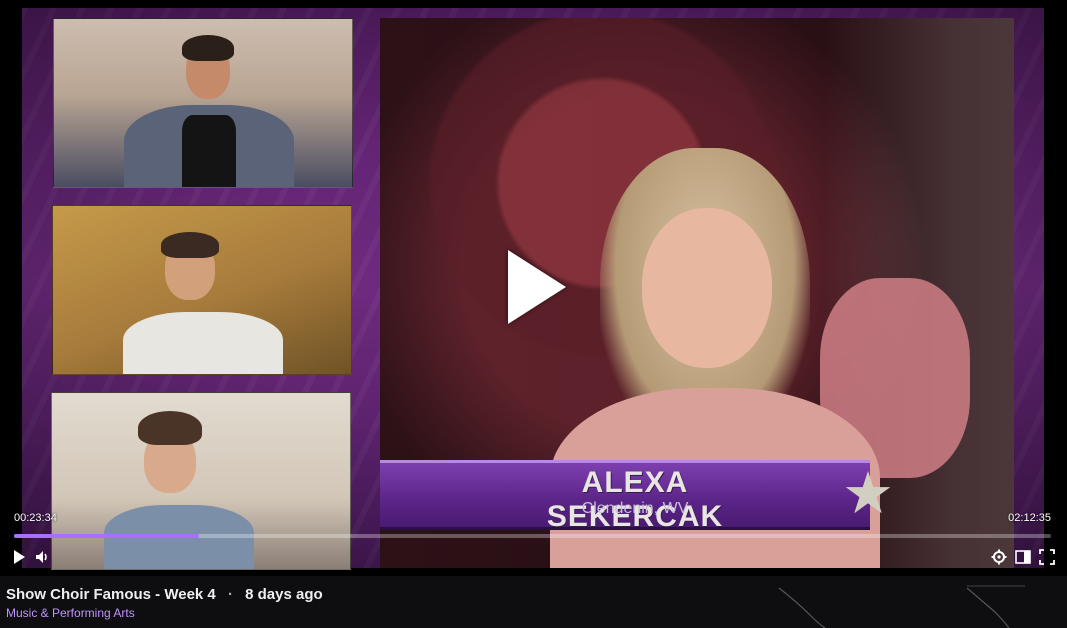  What do you see at coordinates (111, 594) in the screenshot?
I see `video-title: Show Choir Famous - Week 4` at bounding box center [111, 594].